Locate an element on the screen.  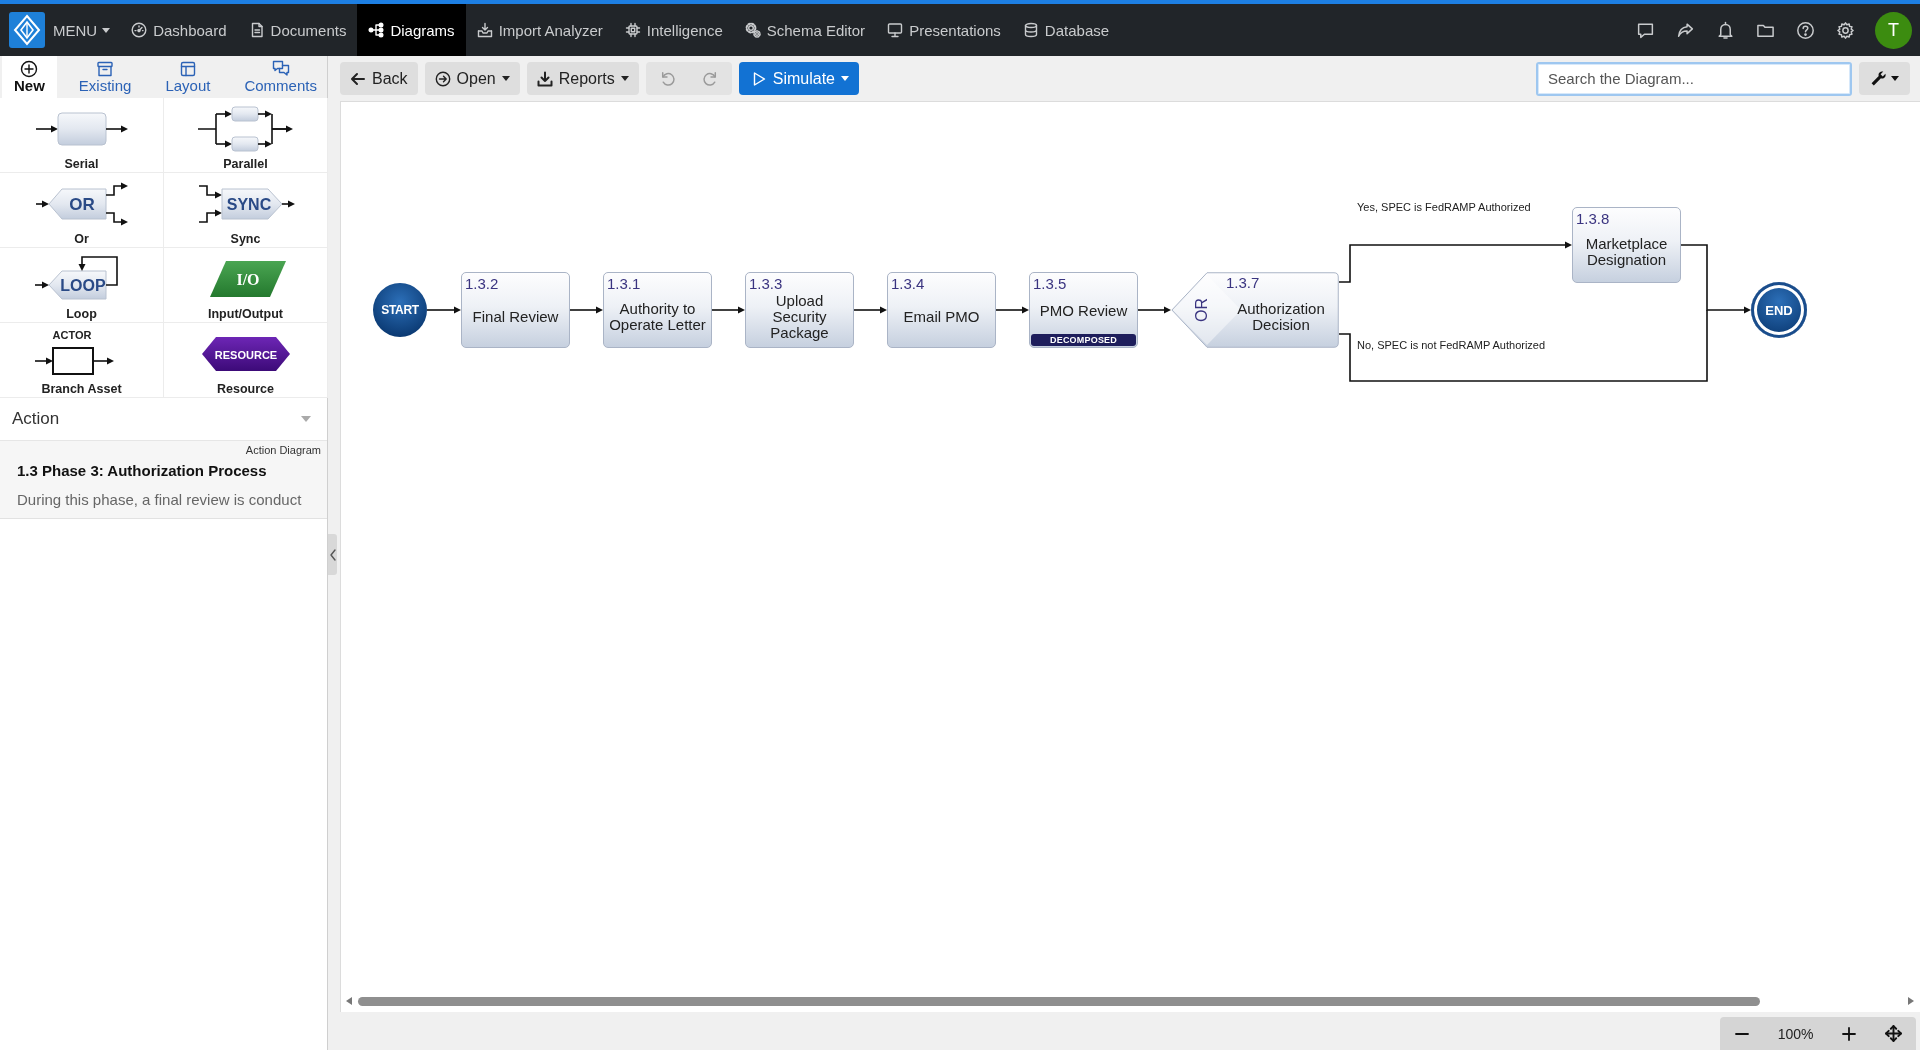
gears-icon is located at coordinates (752, 30).